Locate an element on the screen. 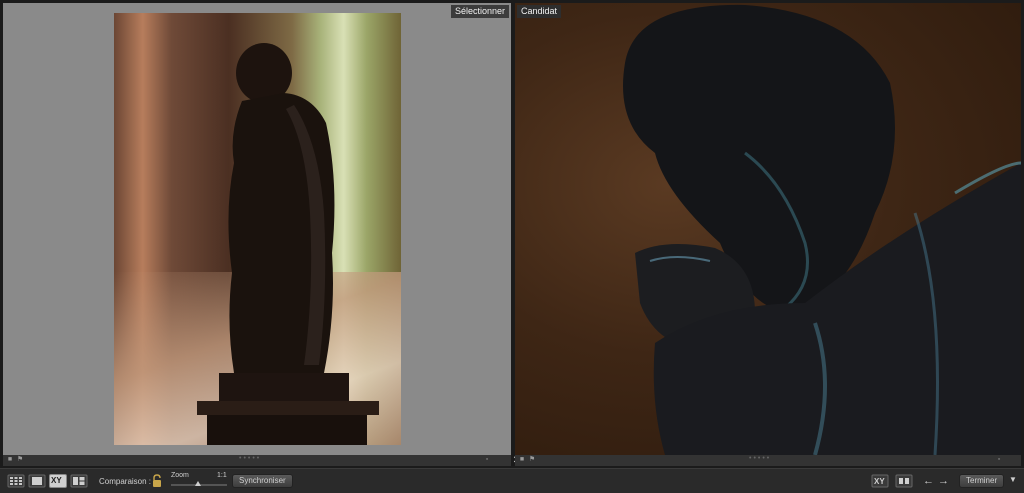 This screenshot has height=493, width=1024. select-label: Sélectionner is located at coordinates (479, 11).